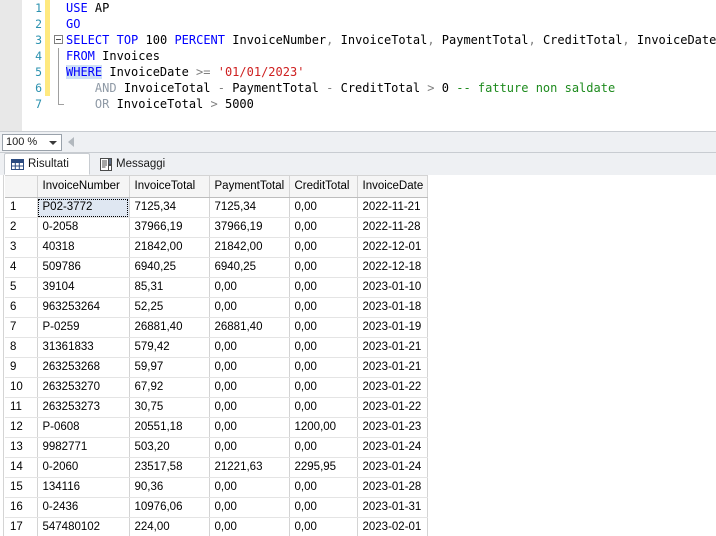 This screenshot has width=716, height=536. What do you see at coordinates (169, 186) in the screenshot?
I see `header-invoicetotal: InvoiceTotal` at bounding box center [169, 186].